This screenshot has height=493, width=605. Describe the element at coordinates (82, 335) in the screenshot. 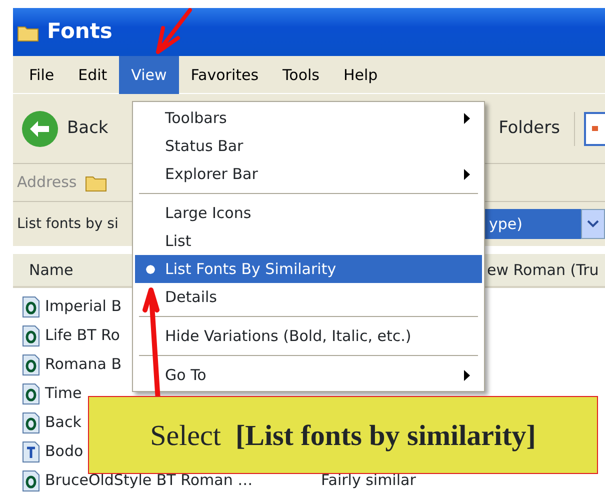

I see `font-name: Life BT Ro` at that location.